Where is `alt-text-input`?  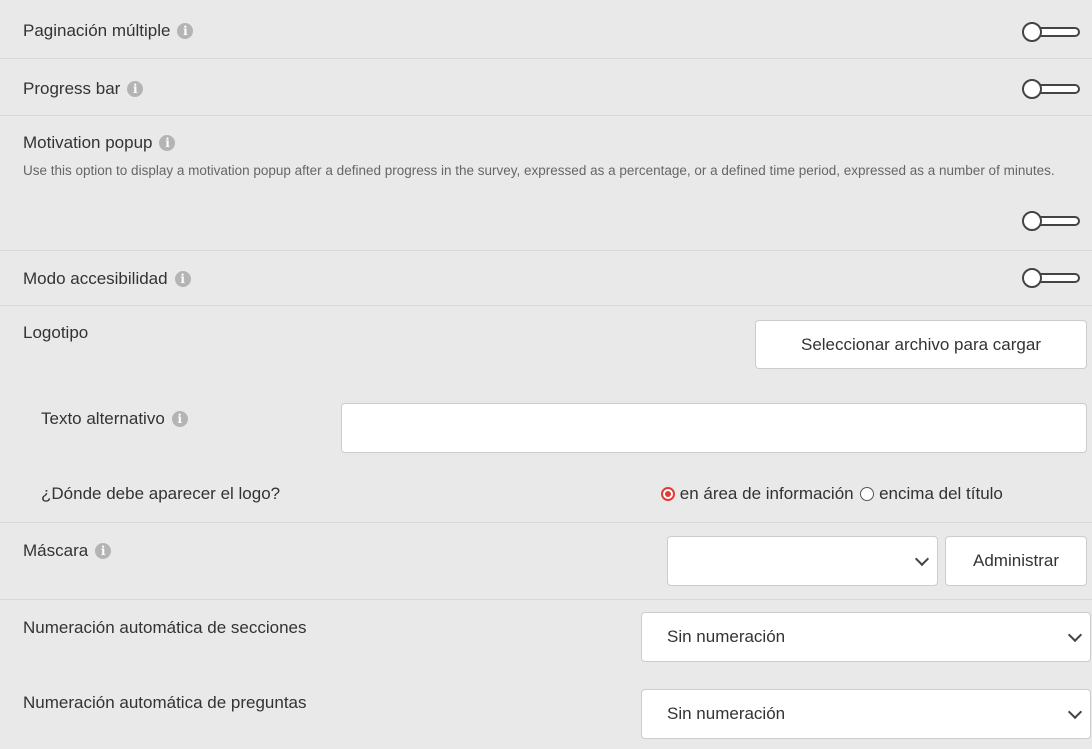
alt-text-input is located at coordinates (714, 428).